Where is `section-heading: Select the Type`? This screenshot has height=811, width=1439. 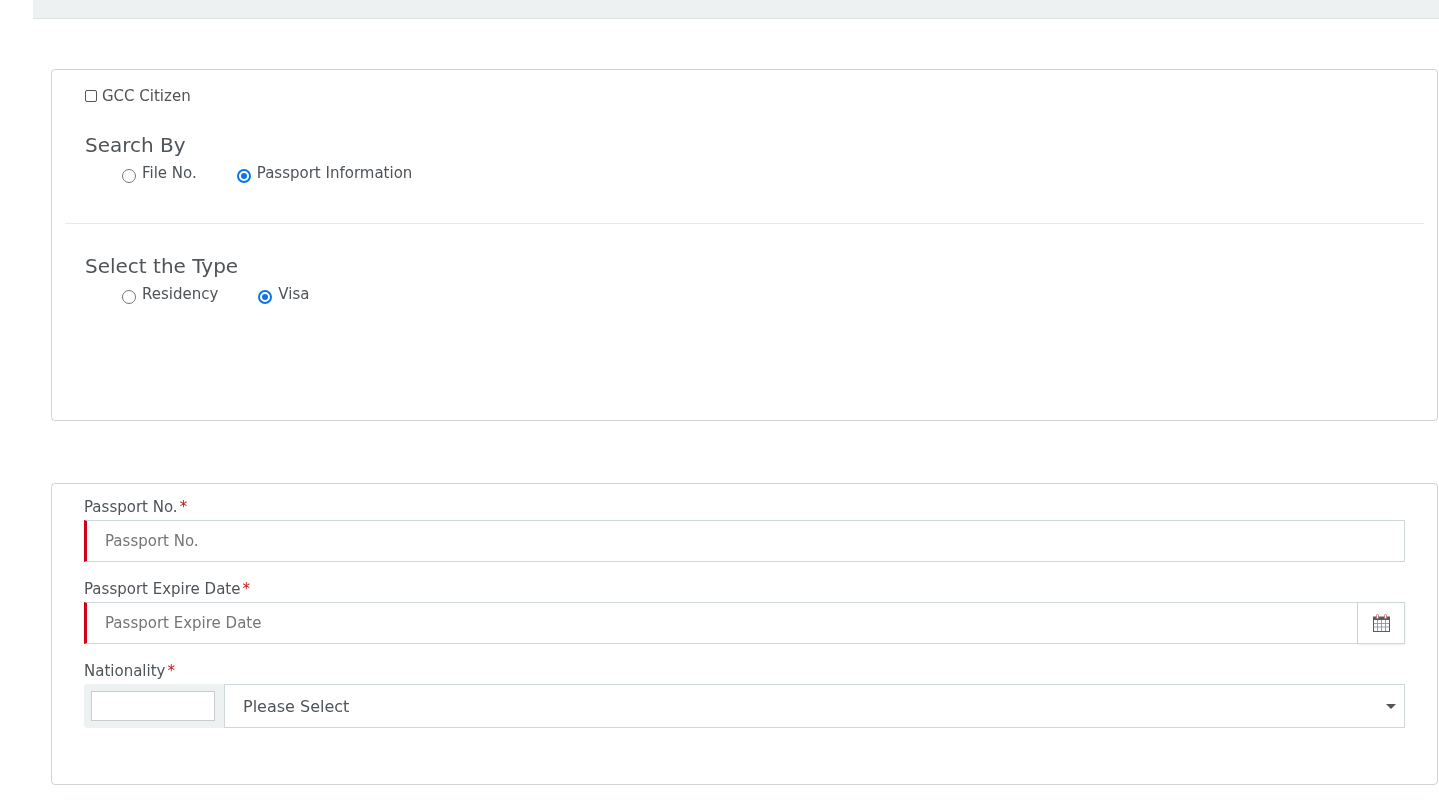 section-heading: Select the Type is located at coordinates (162, 266).